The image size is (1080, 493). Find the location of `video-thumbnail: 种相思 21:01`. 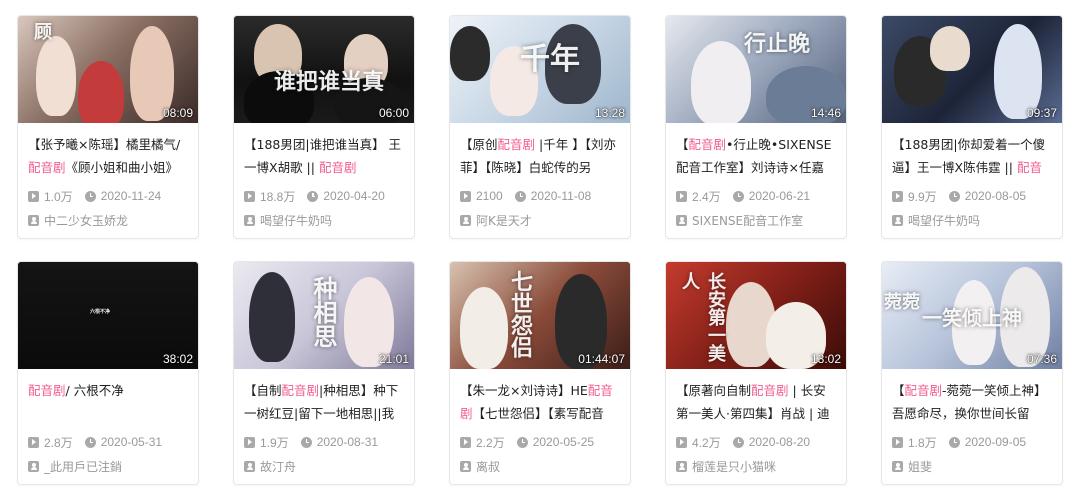

video-thumbnail: 种相思 21:01 is located at coordinates (324, 315).